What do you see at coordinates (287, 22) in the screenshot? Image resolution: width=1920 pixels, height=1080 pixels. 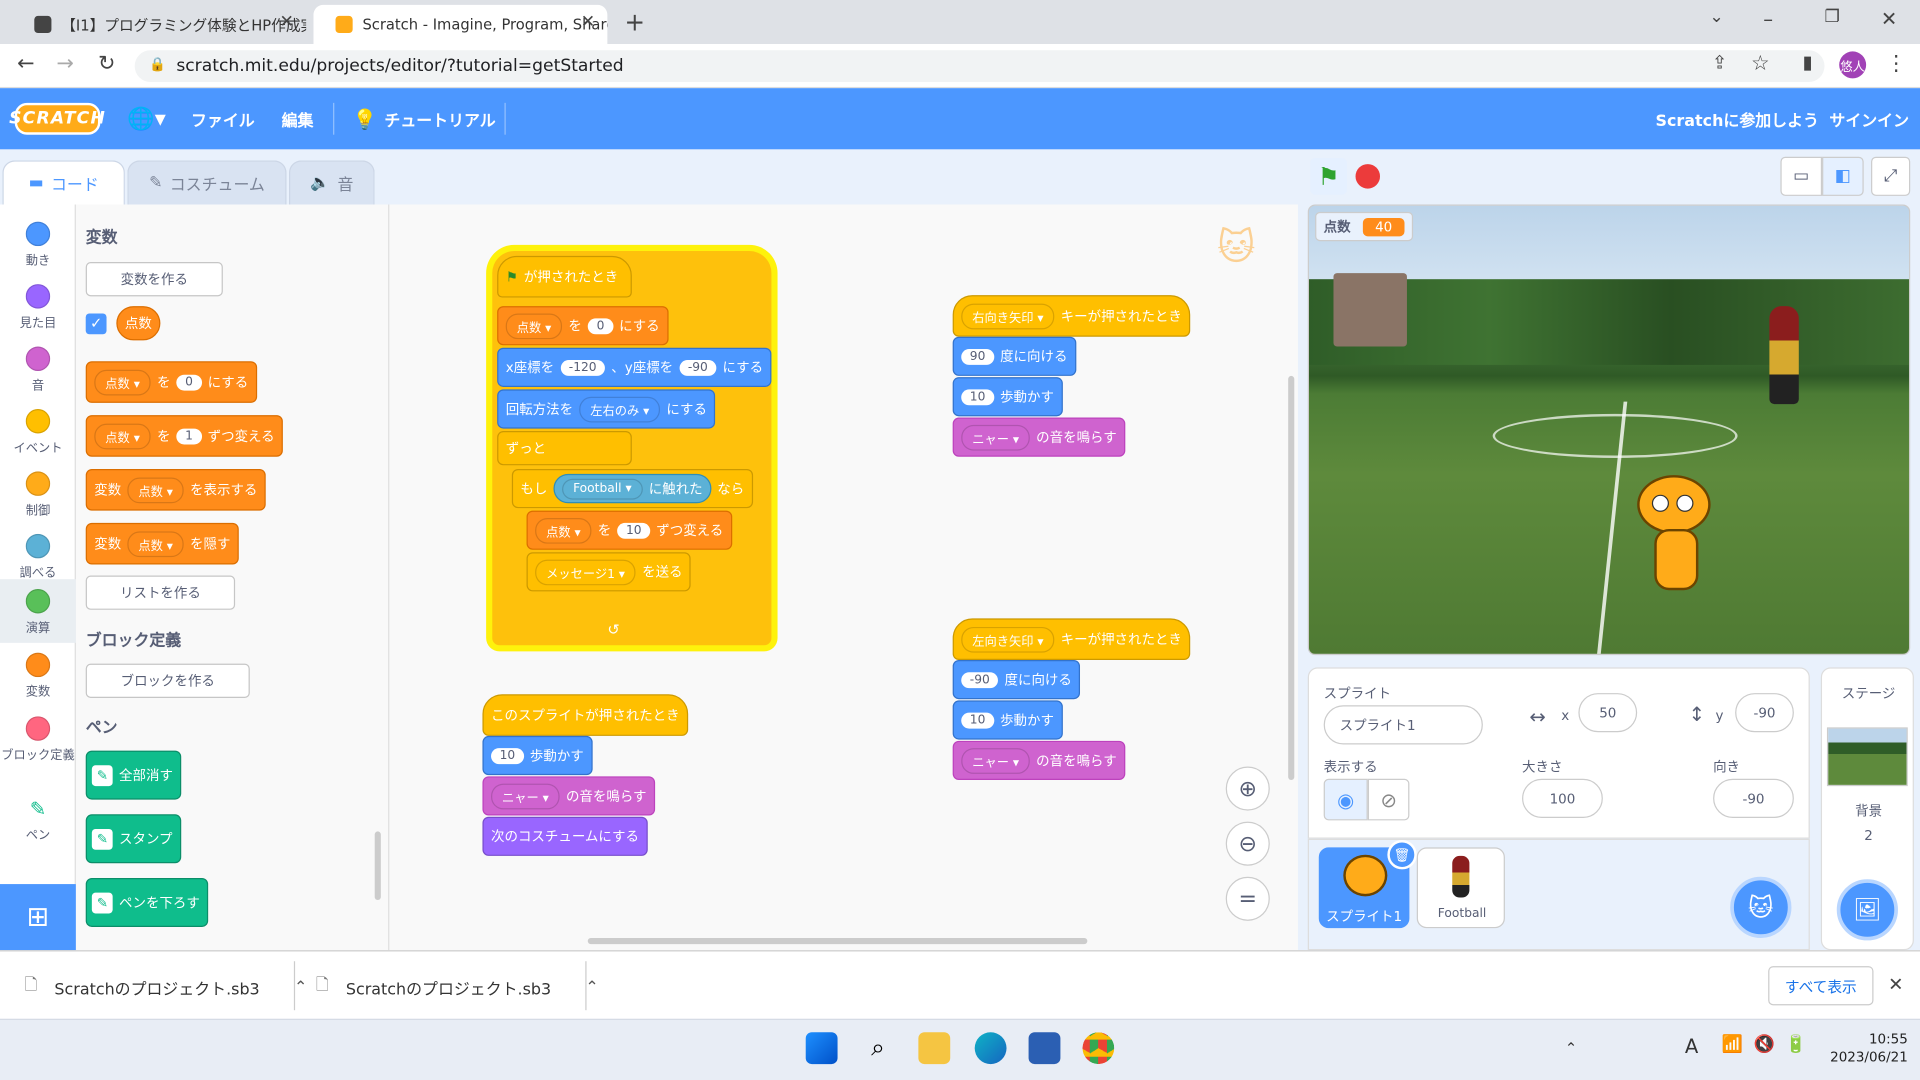 I see `close-tab-icon: ✕` at bounding box center [287, 22].